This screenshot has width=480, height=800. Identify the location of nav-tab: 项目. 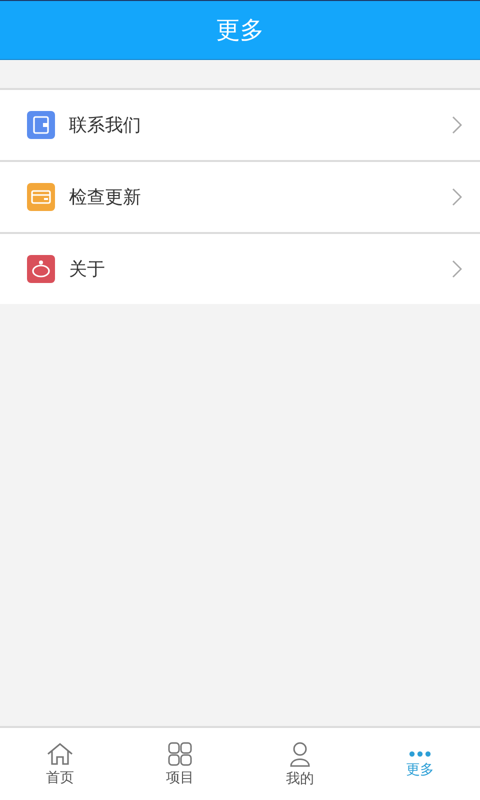
(180, 764).